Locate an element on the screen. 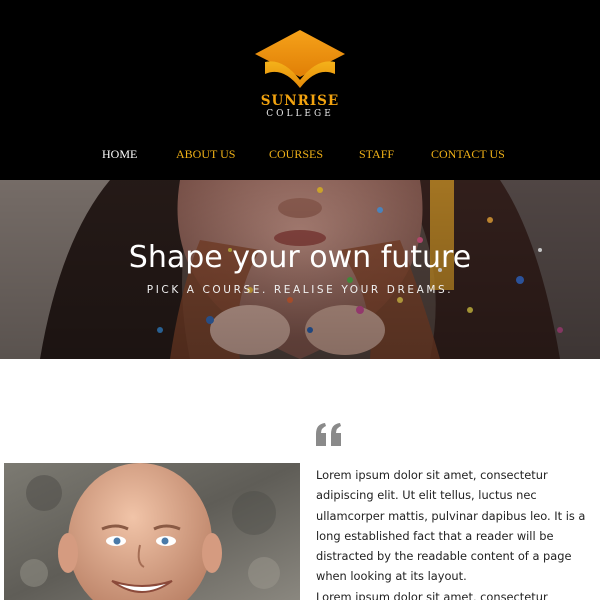 This screenshot has width=600, height=600. brand-subname: COLLEGE is located at coordinates (300, 114).